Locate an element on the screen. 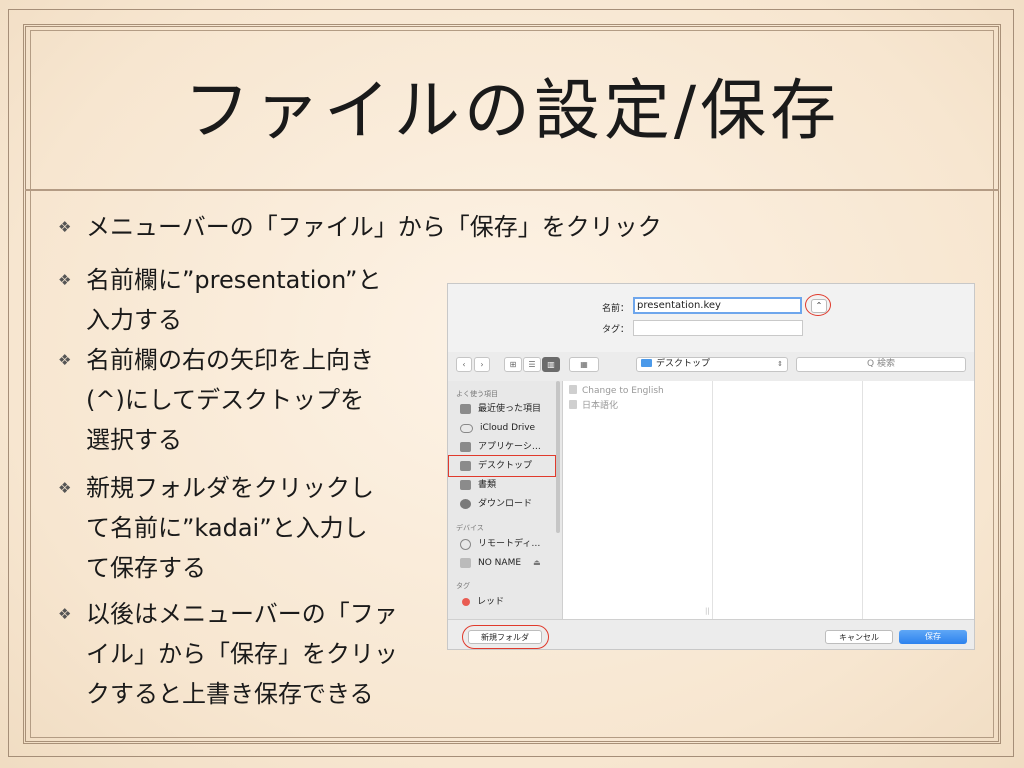  column-view-icon: ▥ is located at coordinates (551, 364).